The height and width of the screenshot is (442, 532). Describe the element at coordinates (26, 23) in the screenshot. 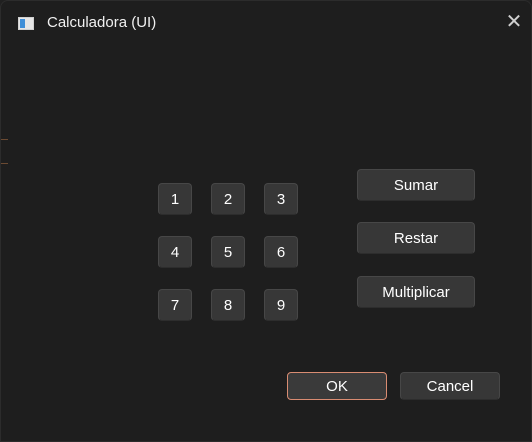

I see `app-window-icon` at that location.